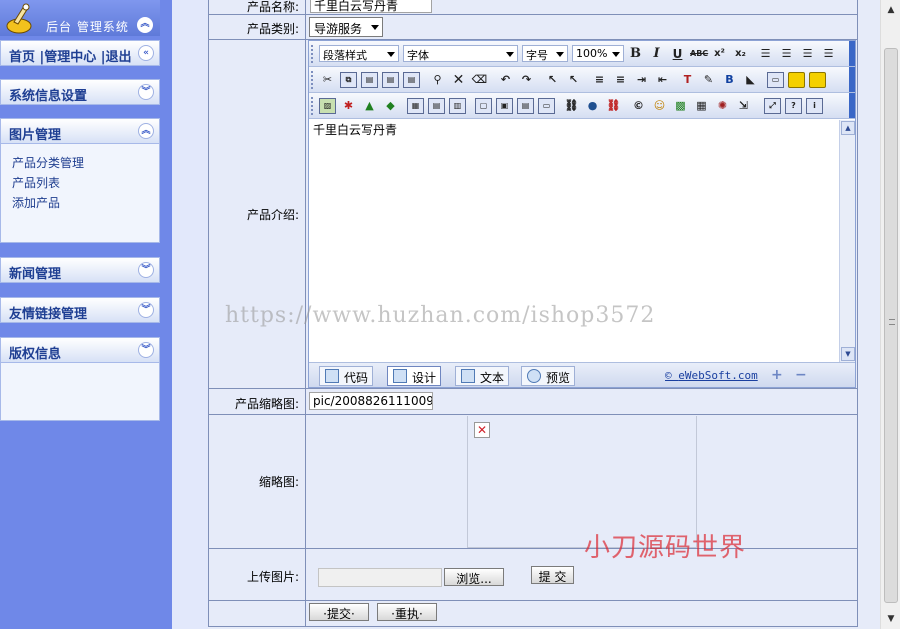 The height and width of the screenshot is (629, 900). What do you see at coordinates (552, 575) in the screenshot?
I see `upload-submit-button: 提 交` at bounding box center [552, 575].